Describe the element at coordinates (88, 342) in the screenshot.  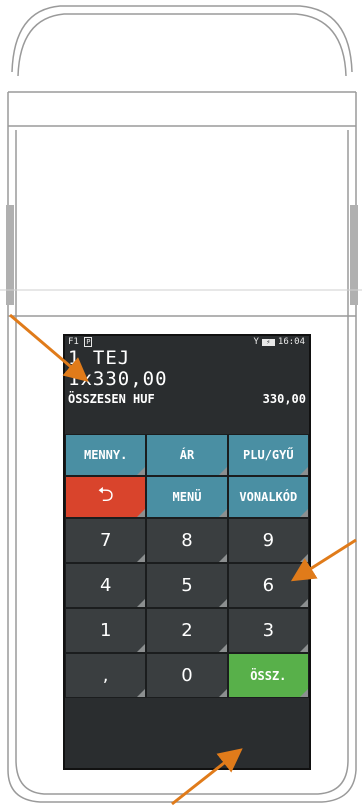
I see `printer-badge-icon: P` at that location.